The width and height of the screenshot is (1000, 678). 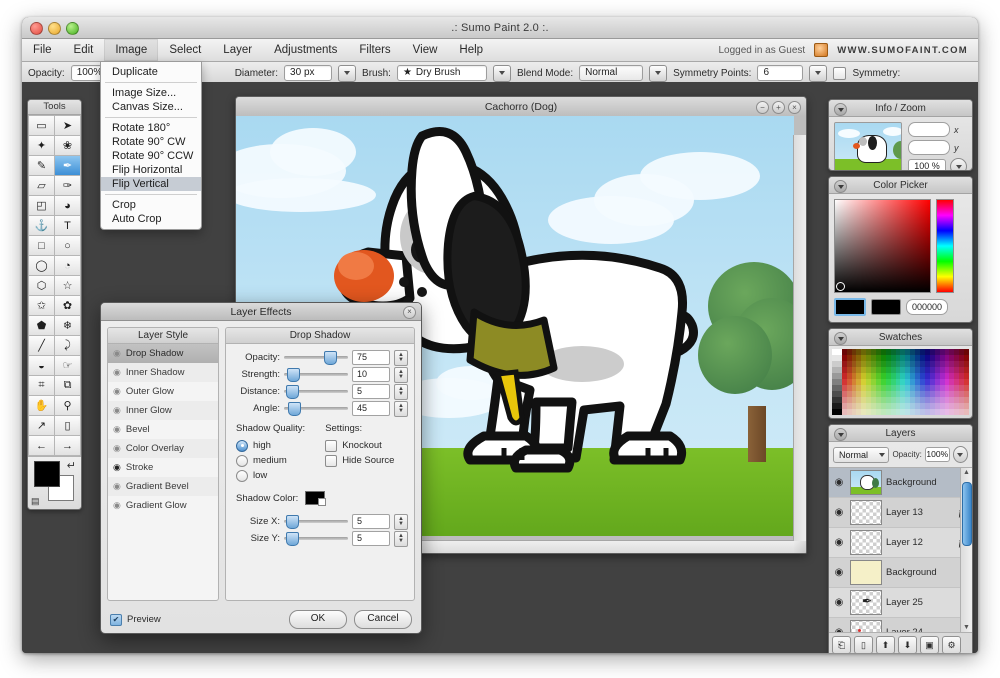 I want to click on zoom-dropdown-button, so click(x=958, y=164).